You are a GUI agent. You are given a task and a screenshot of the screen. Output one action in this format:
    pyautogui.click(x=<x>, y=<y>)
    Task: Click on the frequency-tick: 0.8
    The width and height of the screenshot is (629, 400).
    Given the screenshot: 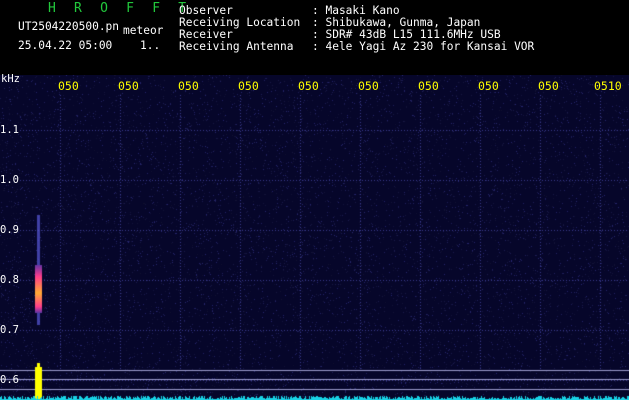 What is the action you would take?
    pyautogui.click(x=9, y=280)
    